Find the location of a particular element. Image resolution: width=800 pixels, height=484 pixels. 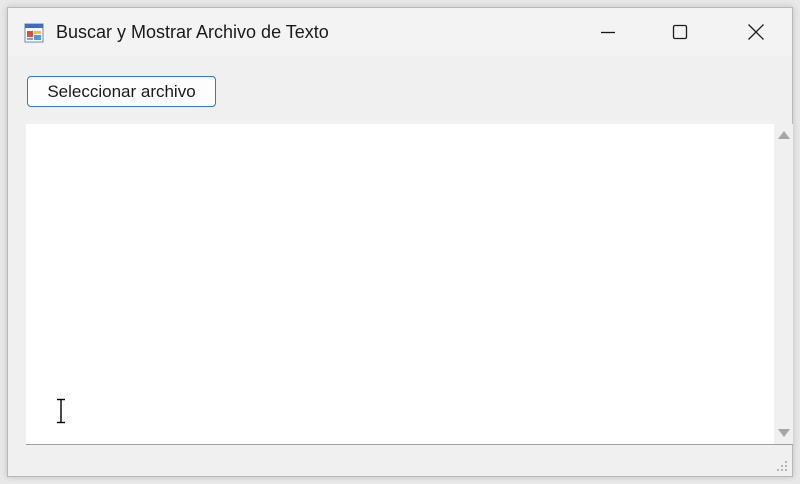

title-bar: Buscar y Mostrar Archivo de Texto is located at coordinates (400, 32).